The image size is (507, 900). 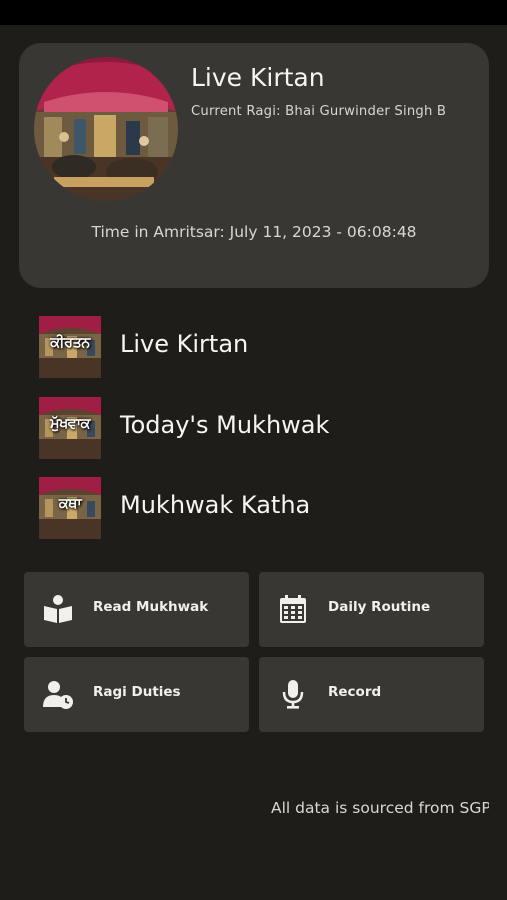 I want to click on read-mukhwak-button: Read Mukhwak, so click(x=136, y=609).